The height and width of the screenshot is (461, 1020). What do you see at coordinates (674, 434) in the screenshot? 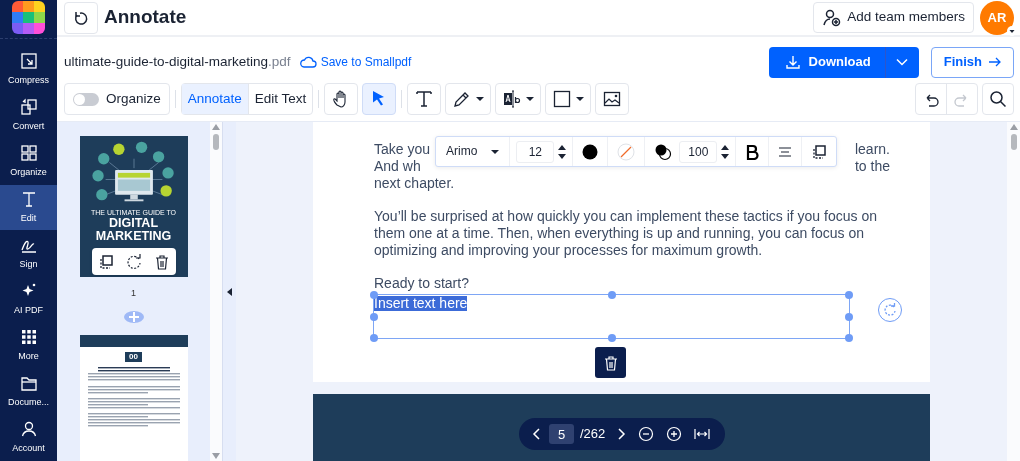
I see `zoom-in-icon` at bounding box center [674, 434].